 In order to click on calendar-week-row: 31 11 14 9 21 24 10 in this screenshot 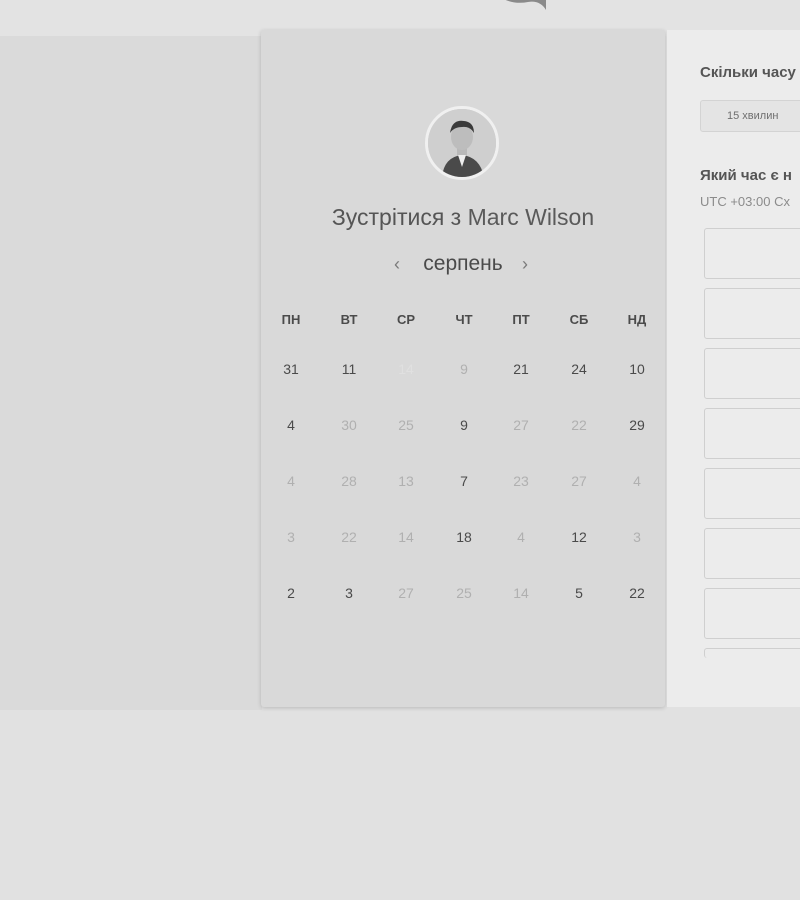, I will do `click(463, 372)`.